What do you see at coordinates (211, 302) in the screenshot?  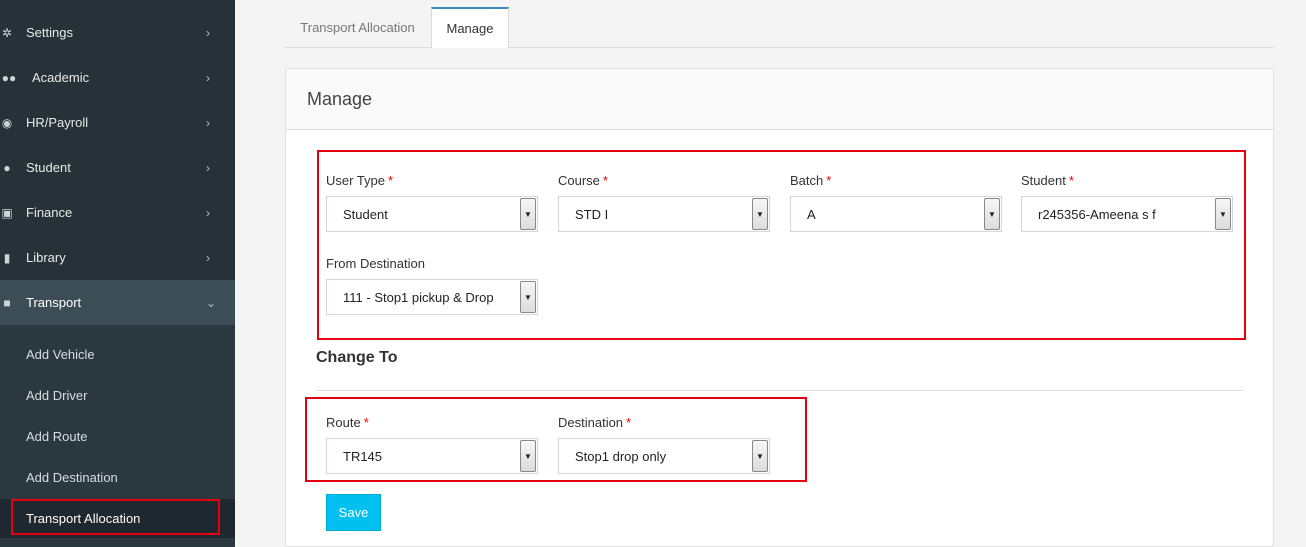 I see `chevron-down-icon: ⌄` at bounding box center [211, 302].